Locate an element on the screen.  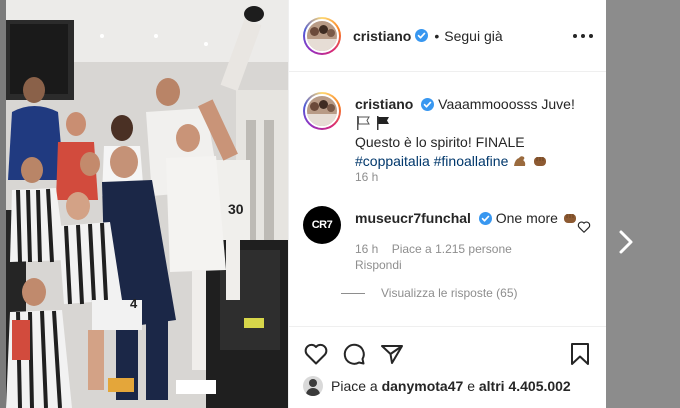
likes-summary: Piace a danymota47 e altri 4.405.002 is located at coordinates (437, 386).